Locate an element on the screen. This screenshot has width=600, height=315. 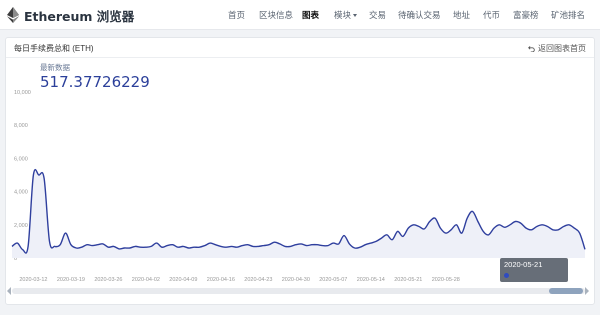
zoom-scrollbar-thumb is located at coordinates (566, 291).